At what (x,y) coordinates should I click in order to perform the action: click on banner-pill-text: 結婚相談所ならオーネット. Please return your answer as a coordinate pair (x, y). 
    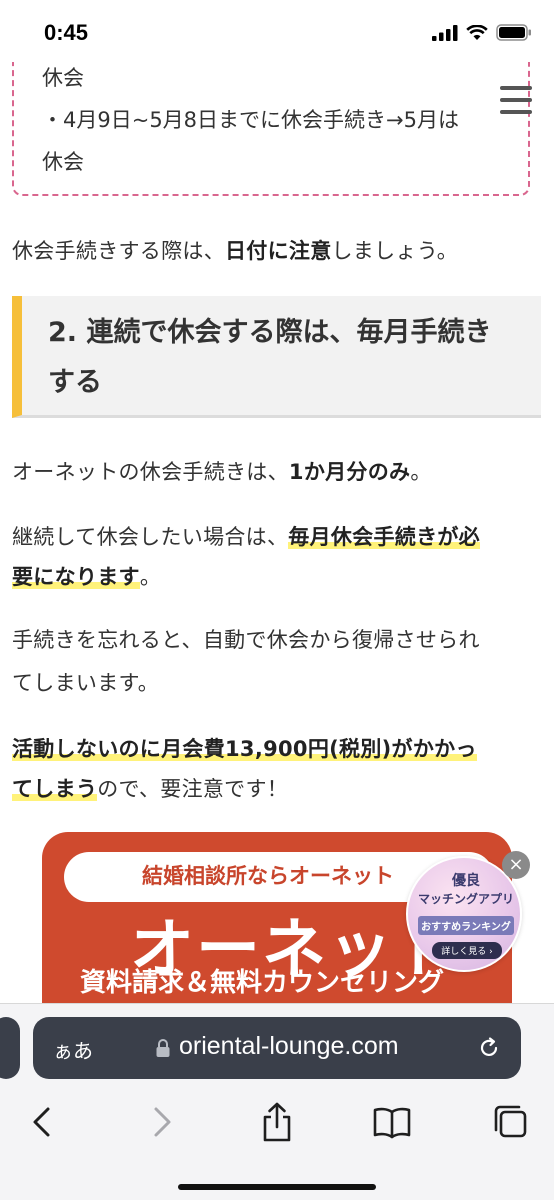
    Looking at the image, I should click on (268, 876).